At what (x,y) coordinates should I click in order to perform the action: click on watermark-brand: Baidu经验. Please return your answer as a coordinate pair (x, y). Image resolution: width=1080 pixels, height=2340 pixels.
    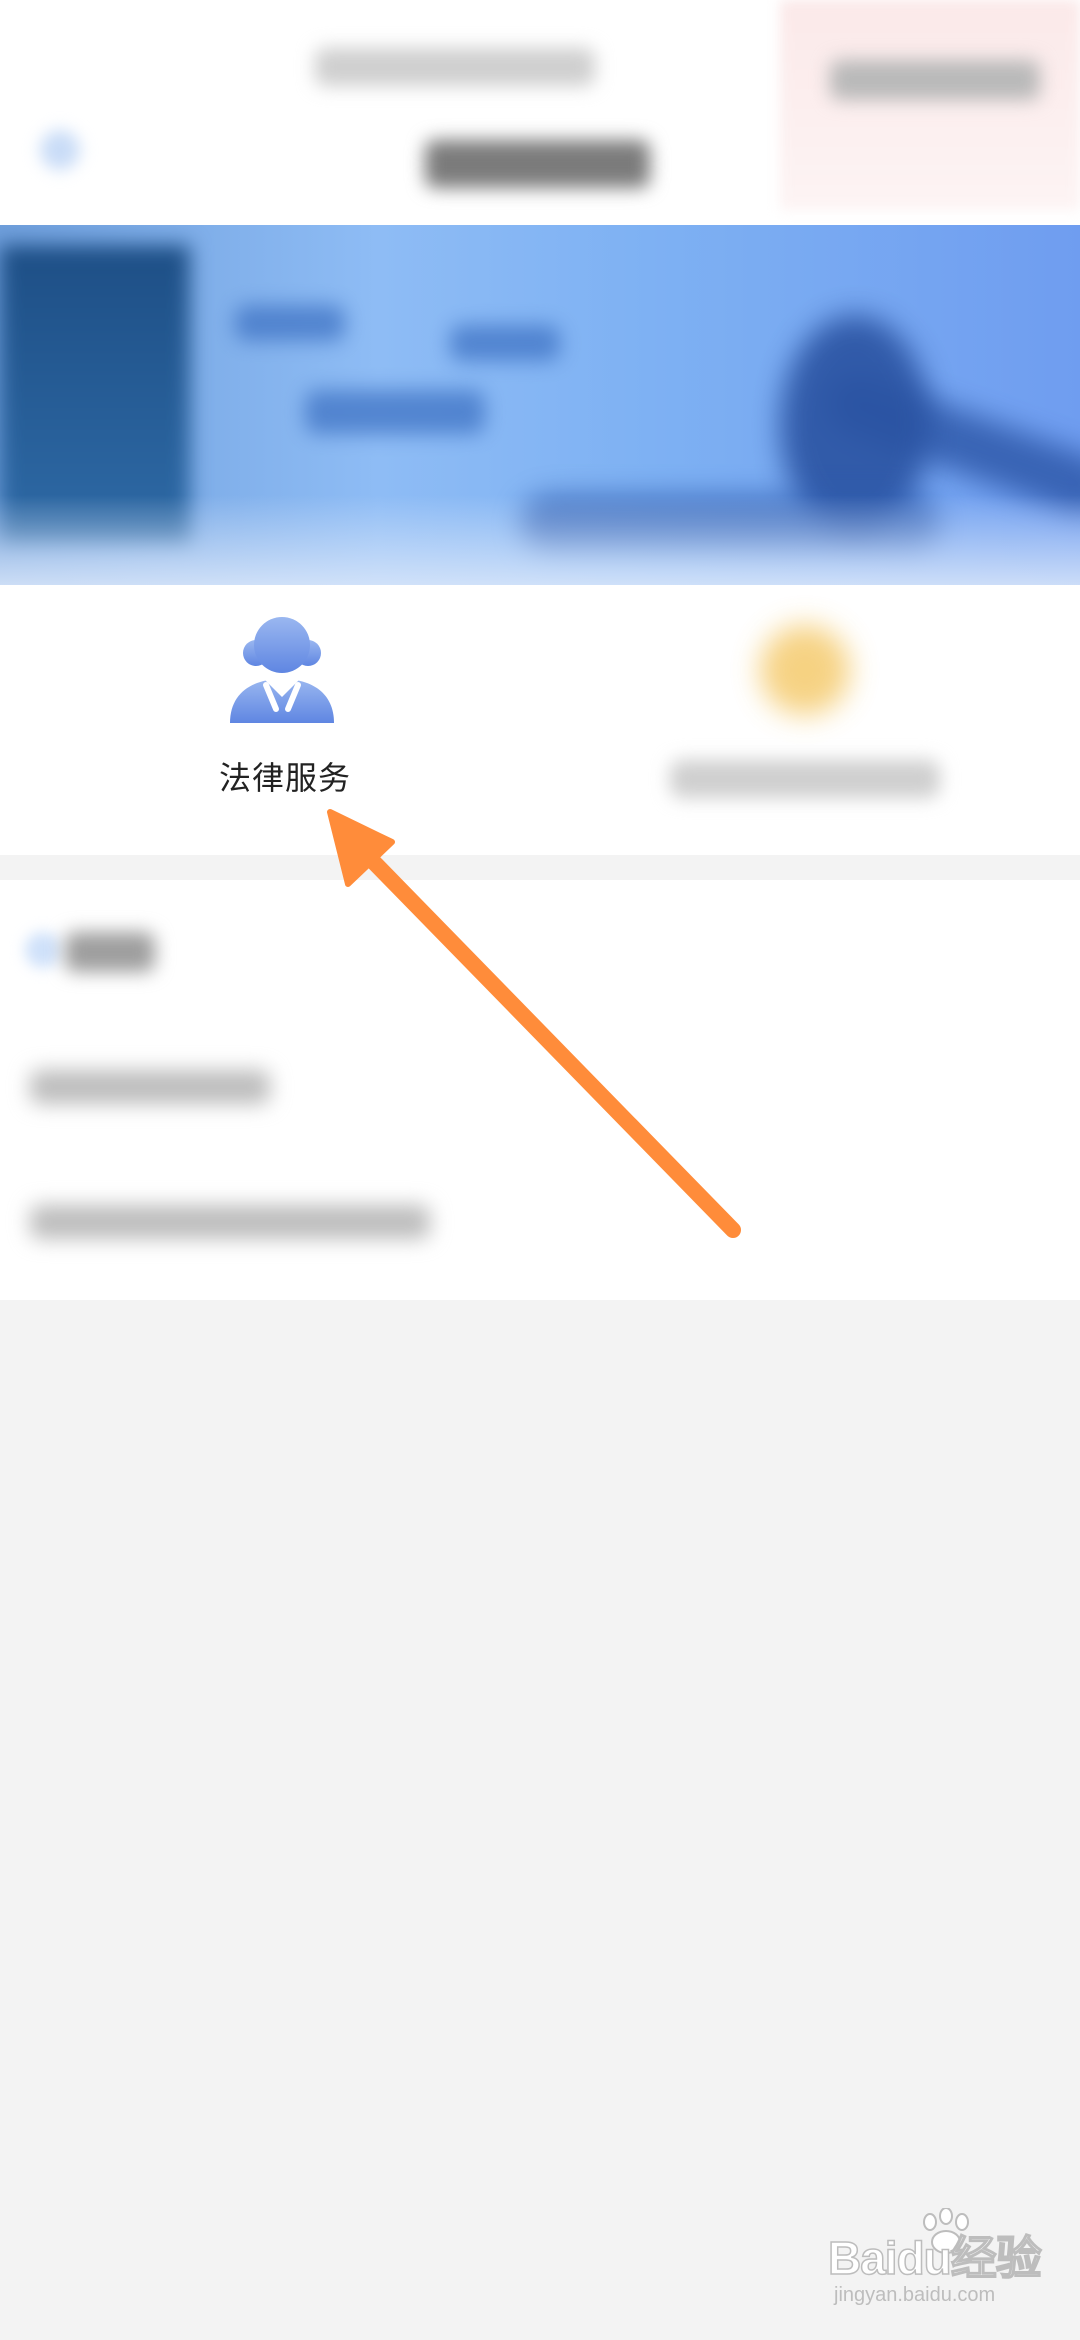
    Looking at the image, I should click on (934, 2258).